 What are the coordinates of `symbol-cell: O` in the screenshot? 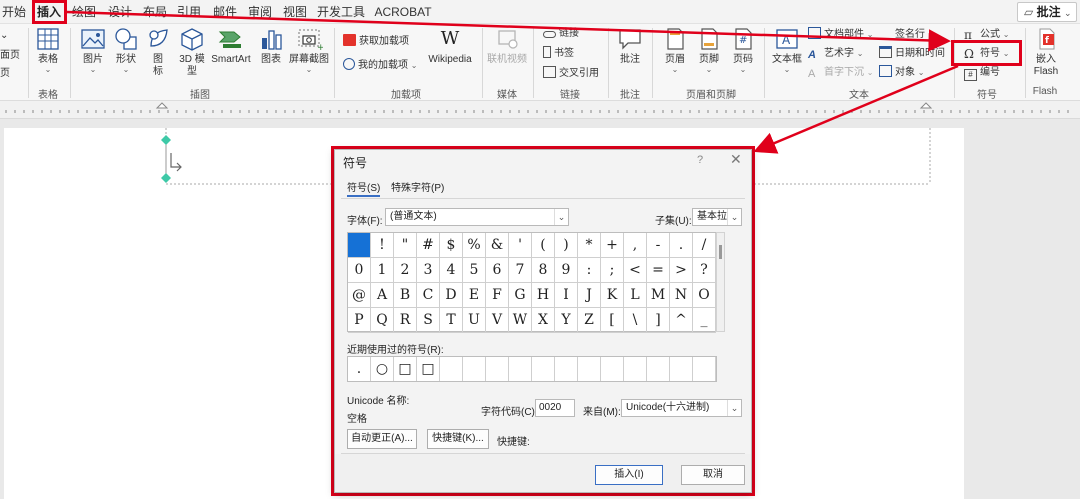 It's located at (704, 295).